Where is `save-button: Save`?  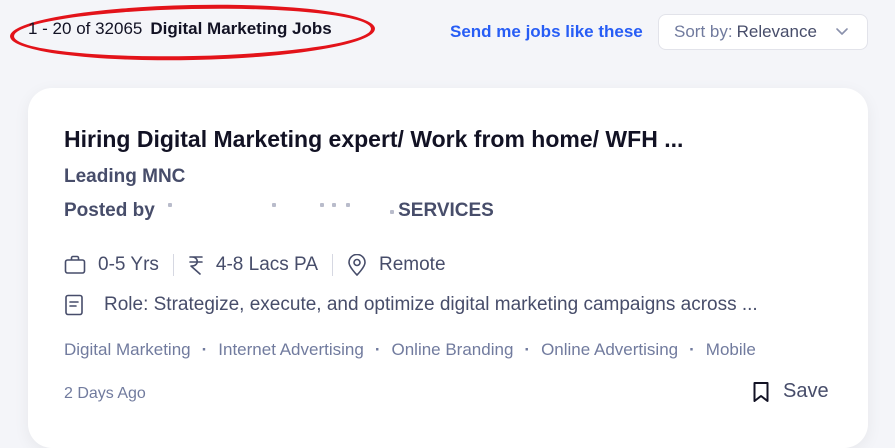 save-button: Save is located at coordinates (790, 391).